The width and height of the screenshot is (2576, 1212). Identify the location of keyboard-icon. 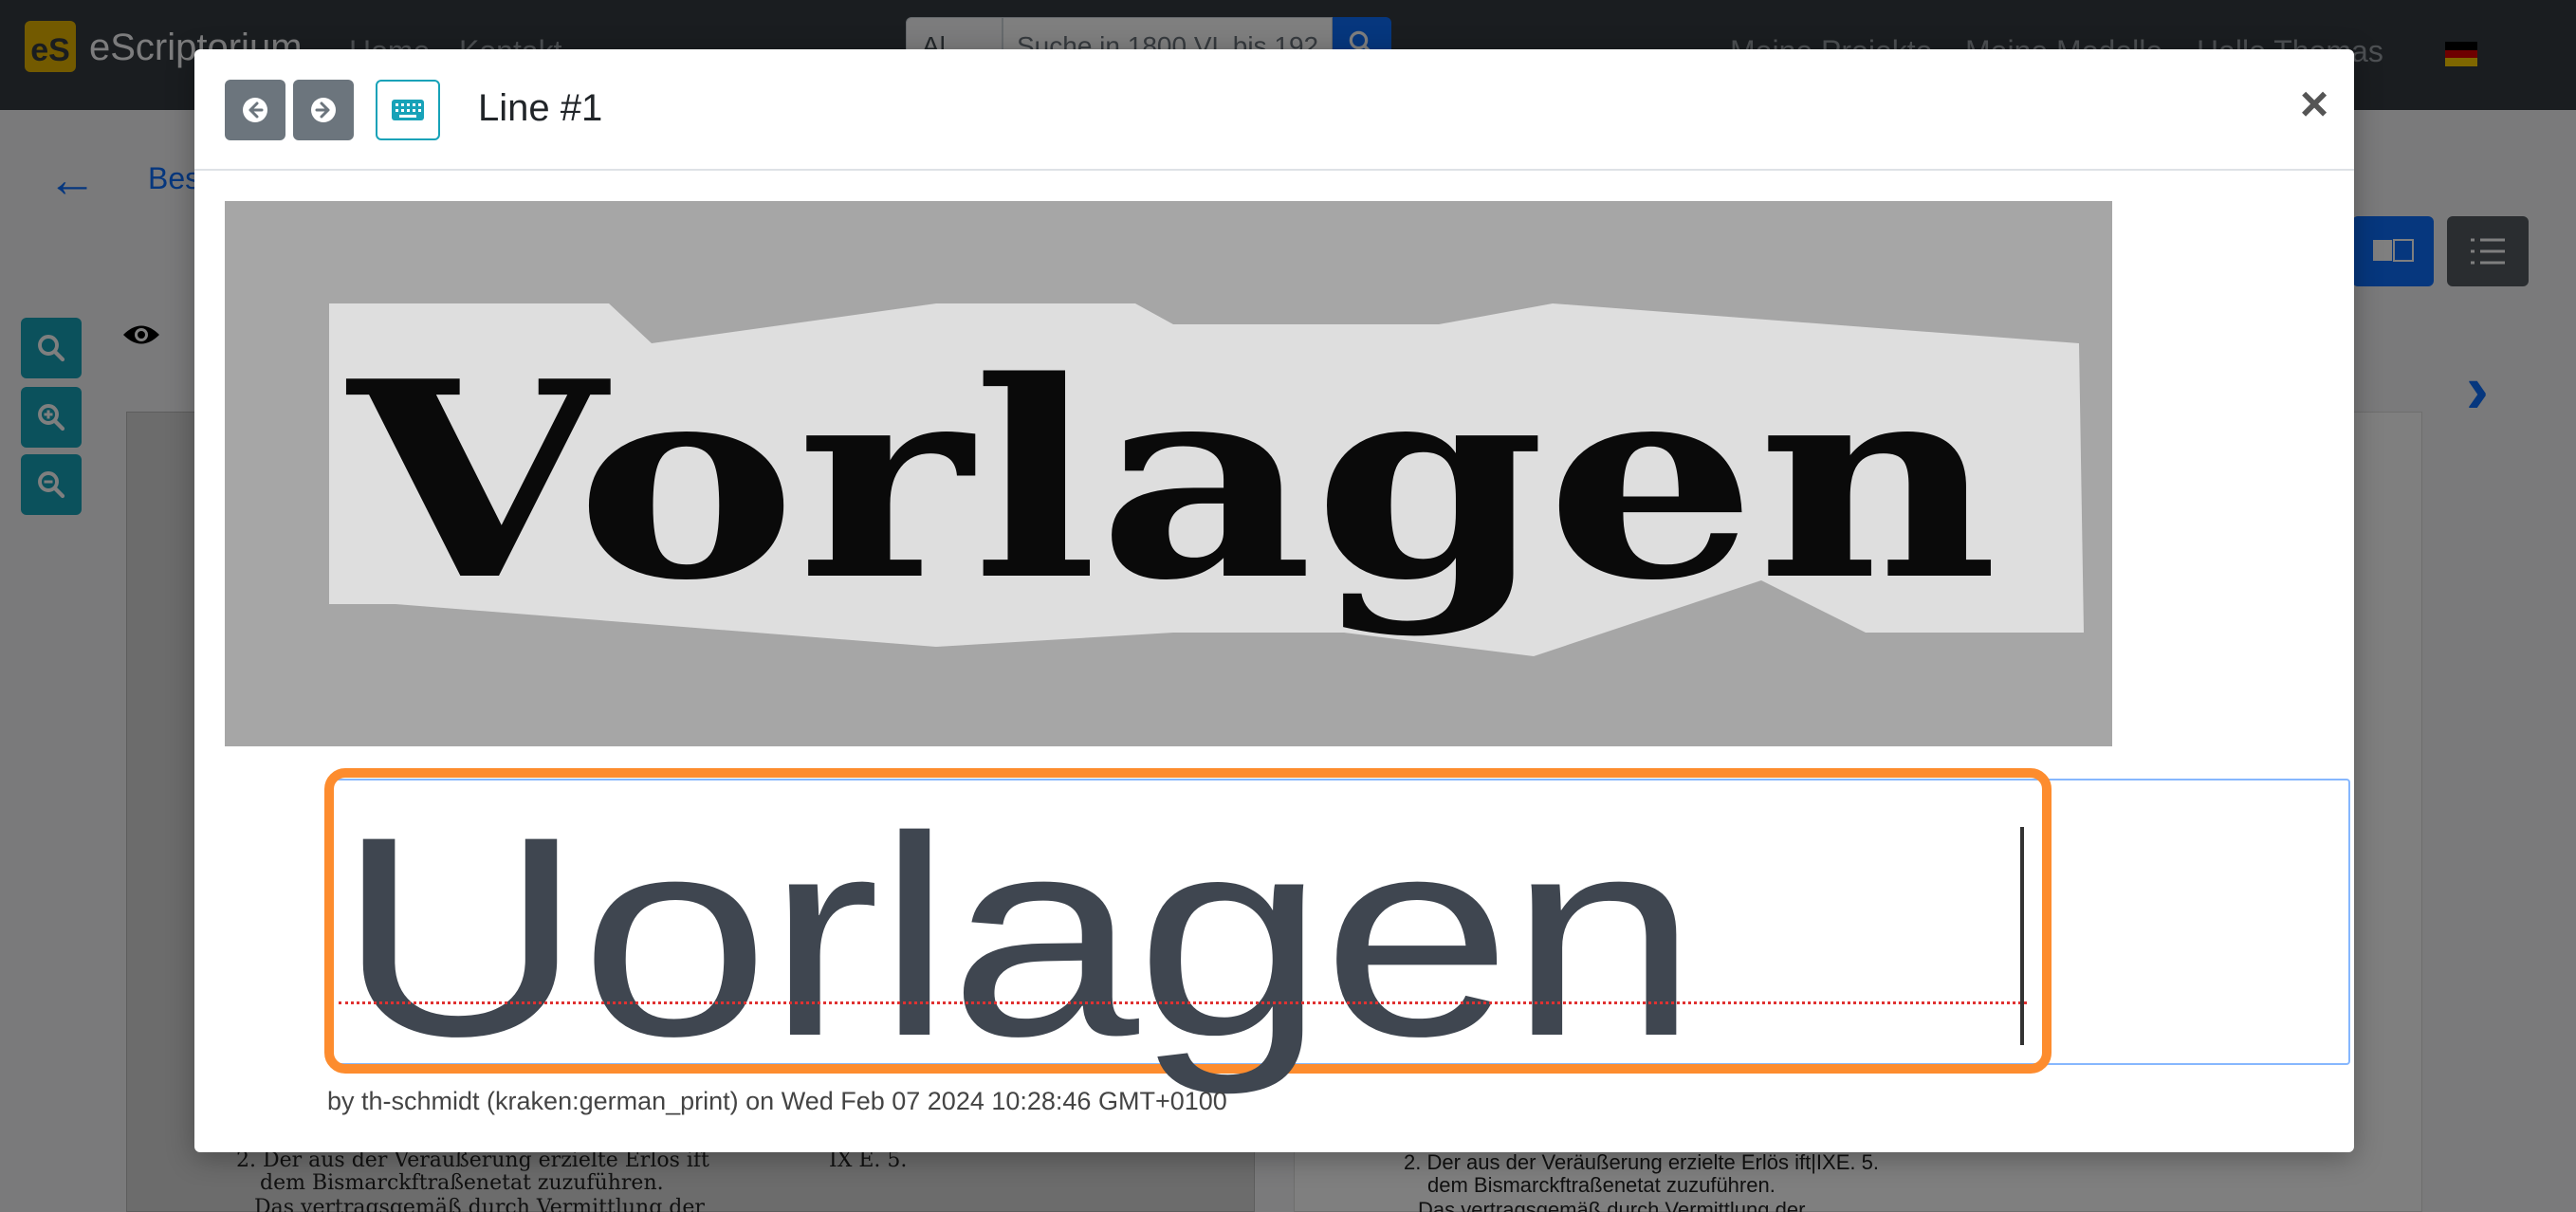
(408, 110).